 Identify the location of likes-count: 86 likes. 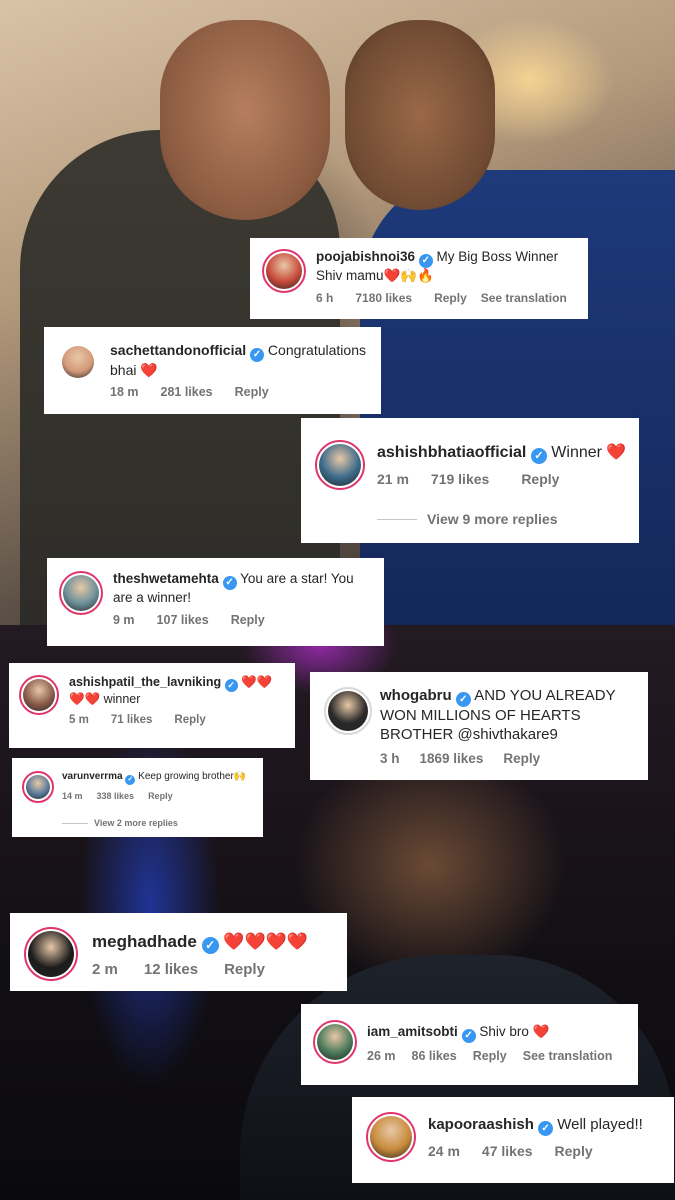
(434, 1056).